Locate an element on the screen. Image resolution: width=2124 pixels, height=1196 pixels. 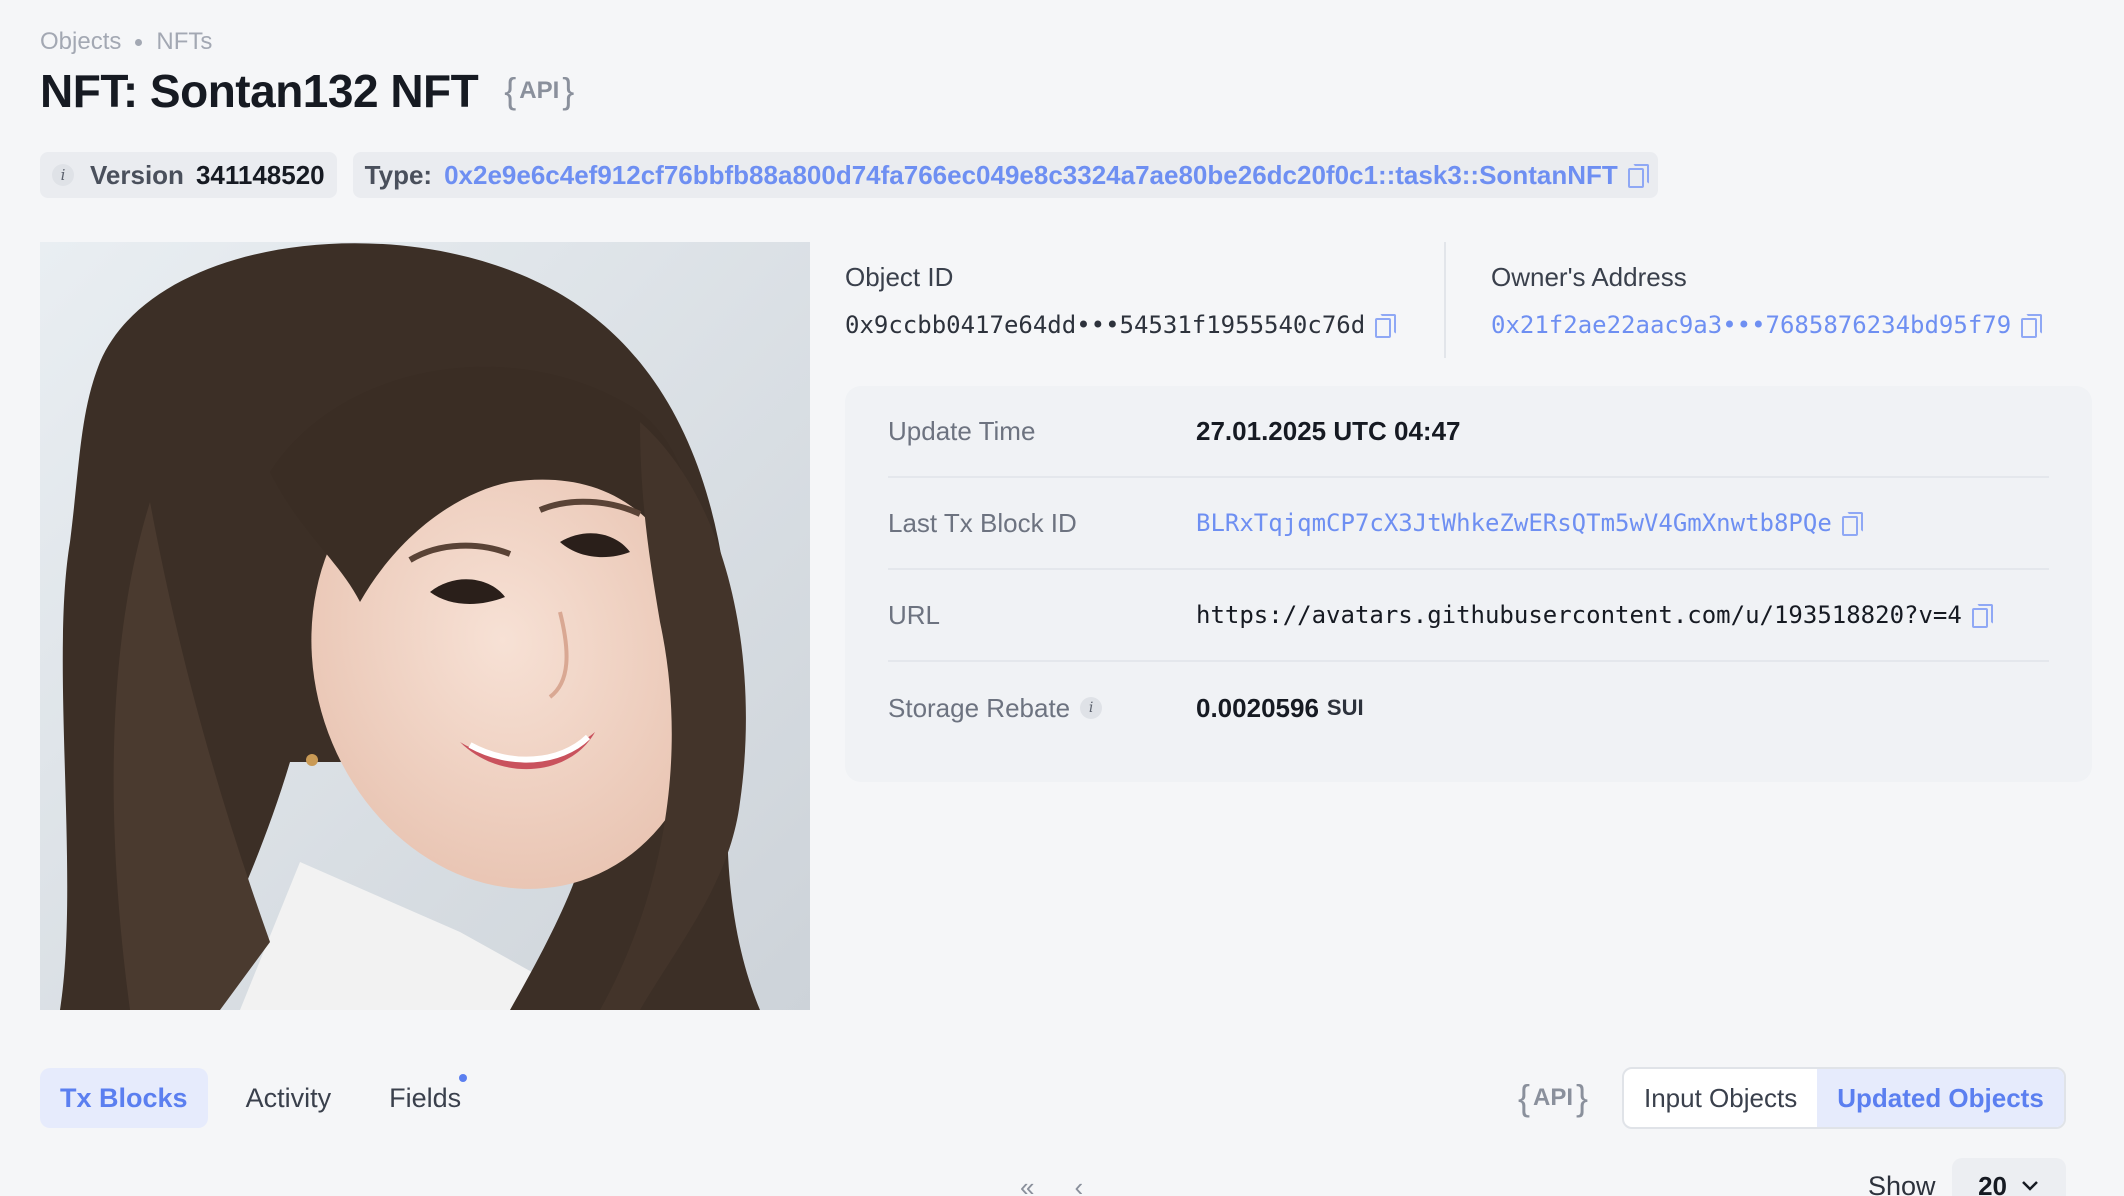
breadcrumb-objects: Objects is located at coordinates (80, 42).